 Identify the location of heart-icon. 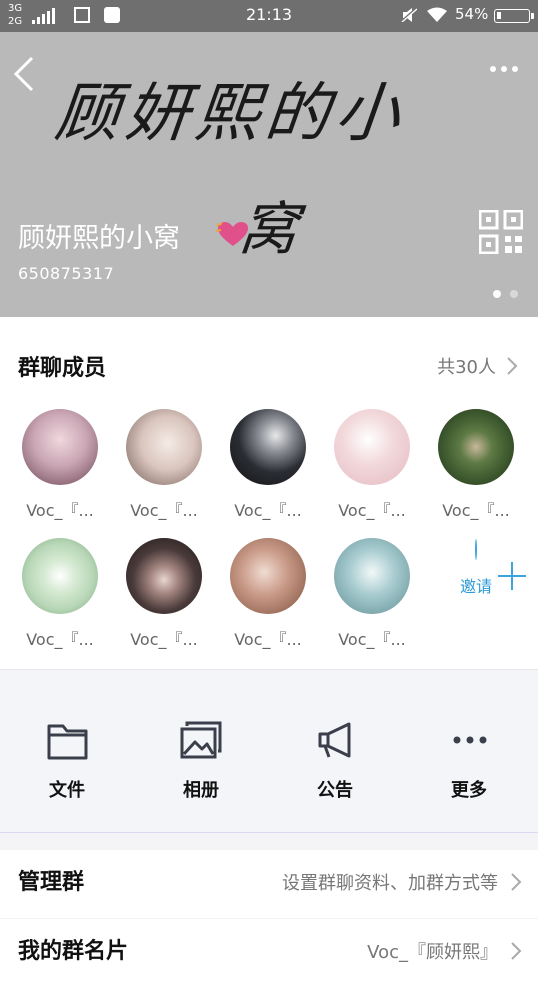
(232, 234).